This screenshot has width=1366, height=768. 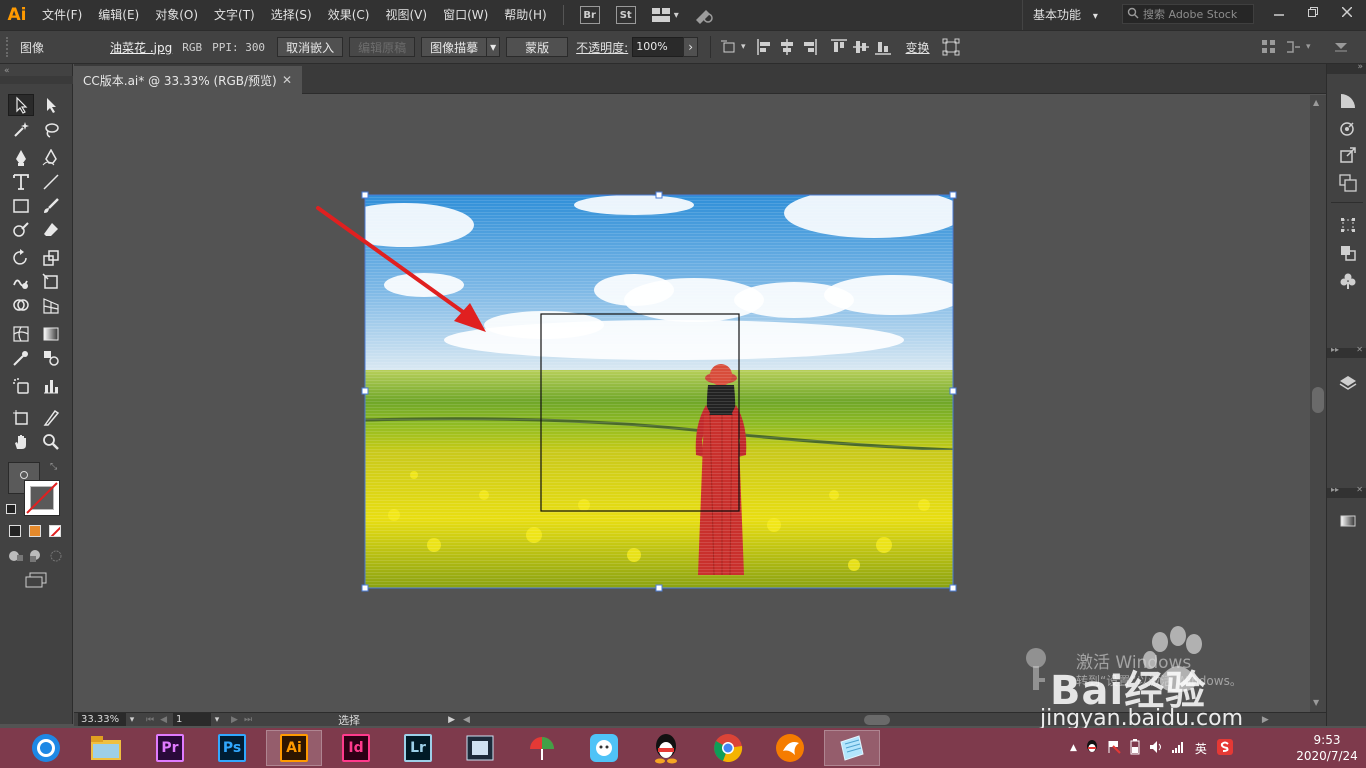 What do you see at coordinates (21, 182) in the screenshot?
I see `type-tool` at bounding box center [21, 182].